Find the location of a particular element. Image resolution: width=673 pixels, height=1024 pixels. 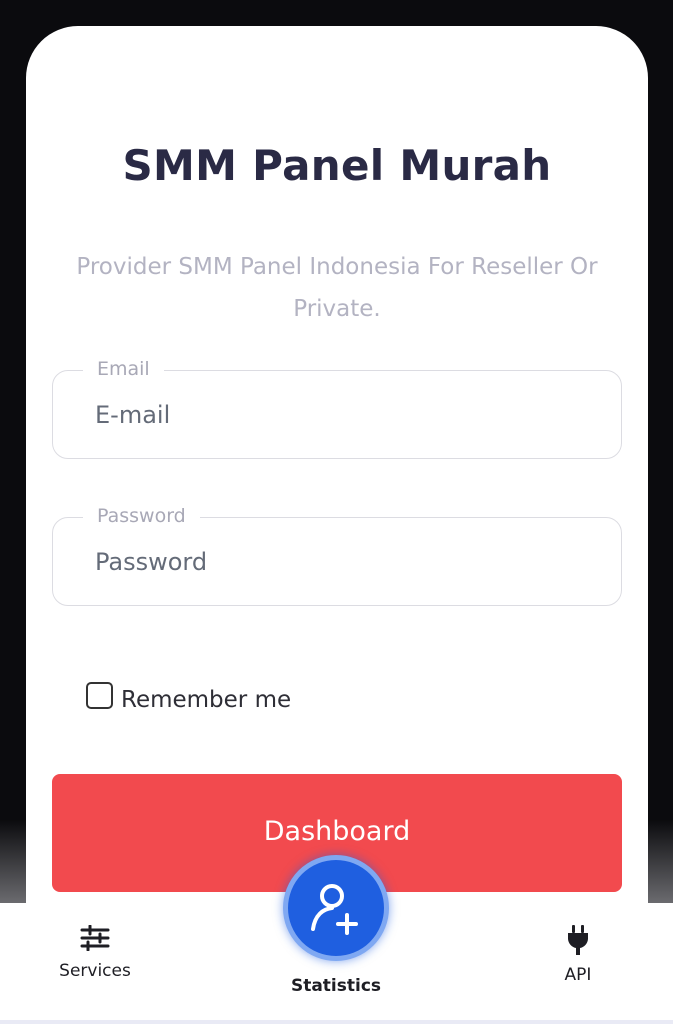

password-field: Password is located at coordinates (337, 555).